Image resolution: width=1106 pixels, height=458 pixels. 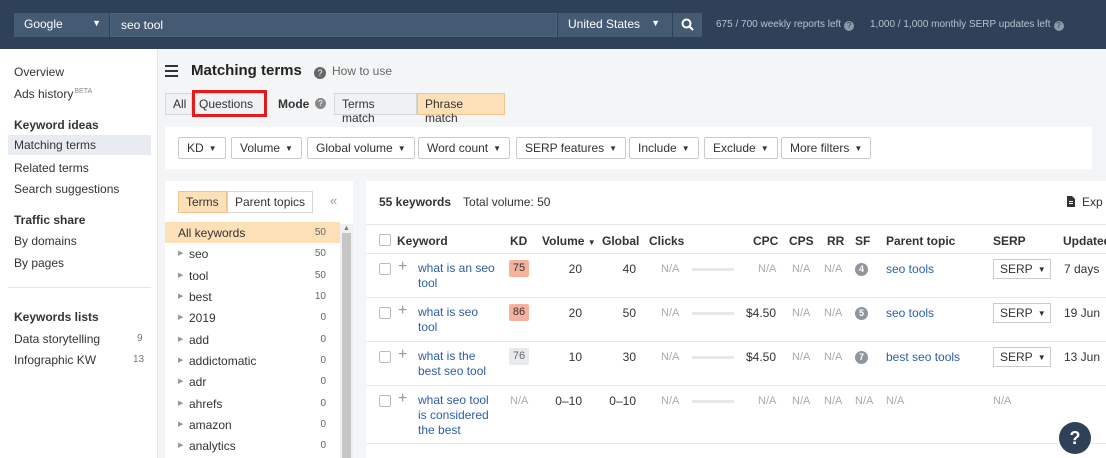 What do you see at coordinates (200, 297) in the screenshot?
I see `term-label: best` at bounding box center [200, 297].